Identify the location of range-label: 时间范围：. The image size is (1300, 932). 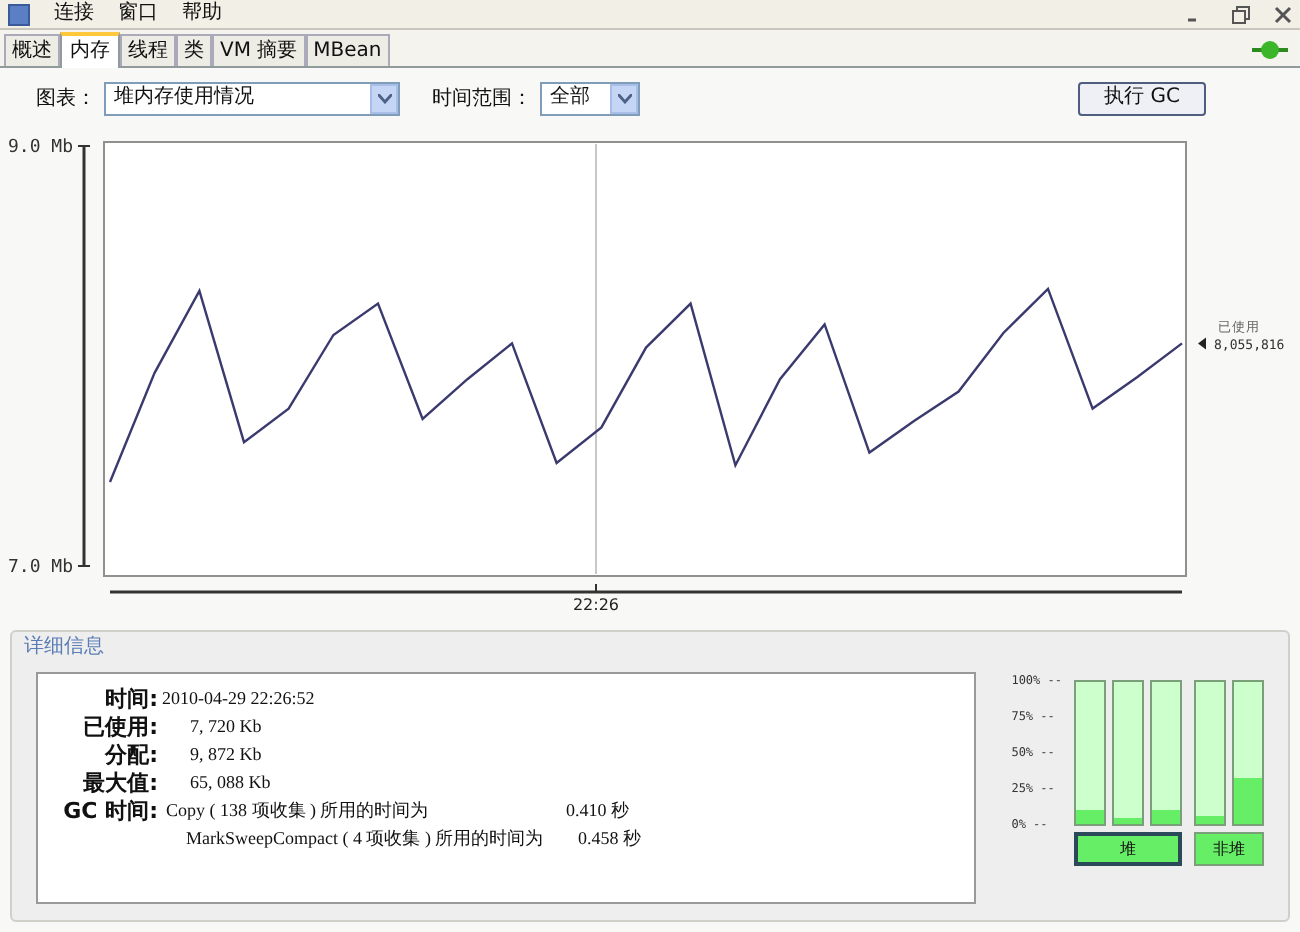
(482, 99).